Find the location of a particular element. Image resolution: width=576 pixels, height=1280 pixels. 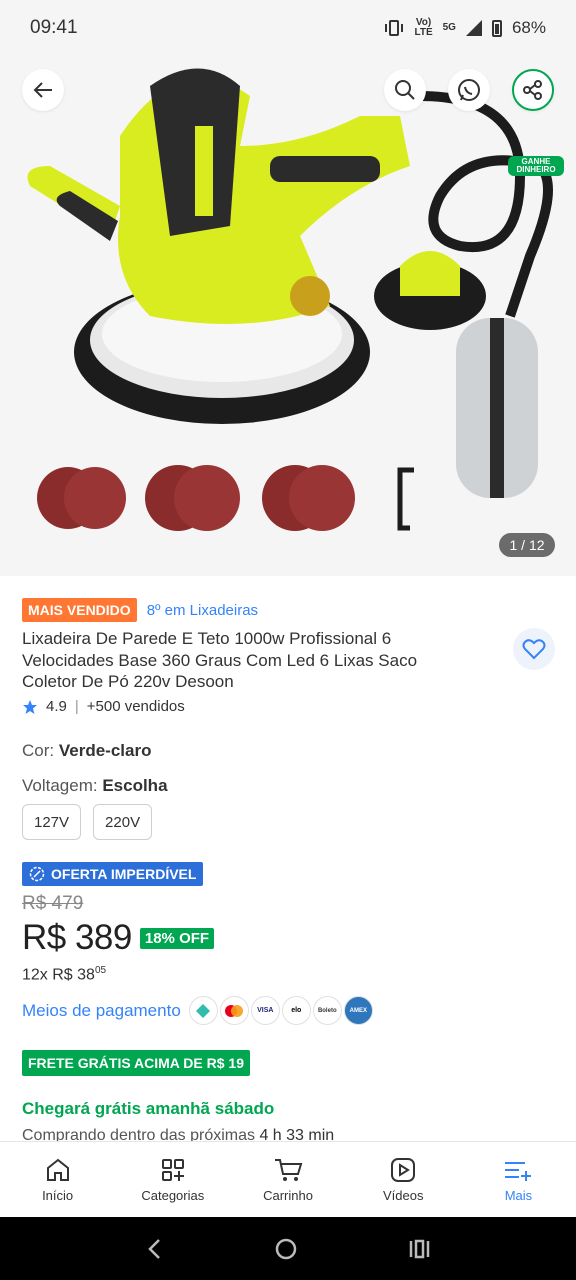

tab-videos: Vídeos is located at coordinates (403, 1179).